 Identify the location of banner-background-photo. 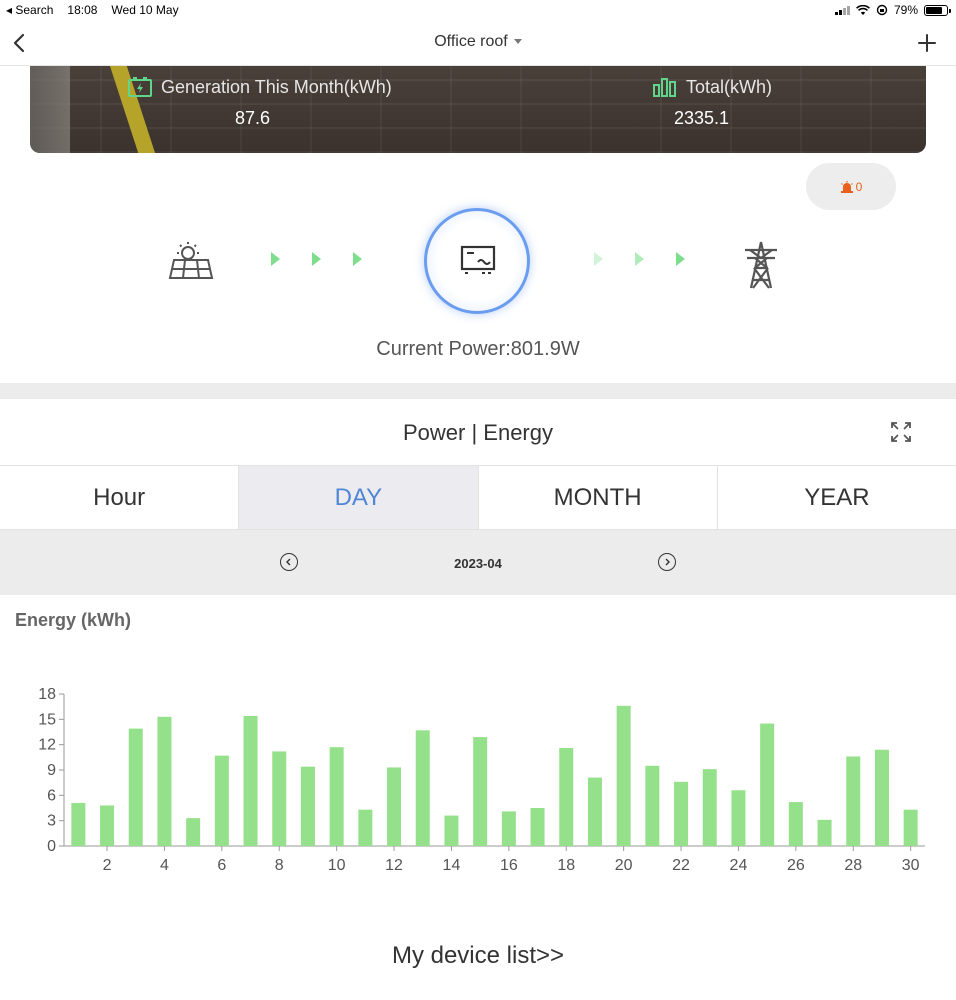
(50, 109).